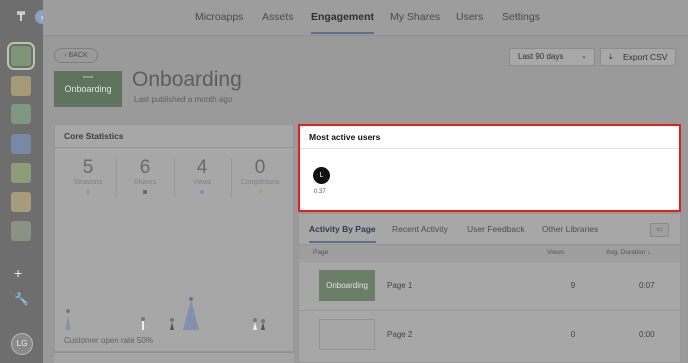 The image size is (688, 363). What do you see at coordinates (94, 136) in the screenshot?
I see `core-statistics-title: Core Statistics` at bounding box center [94, 136].